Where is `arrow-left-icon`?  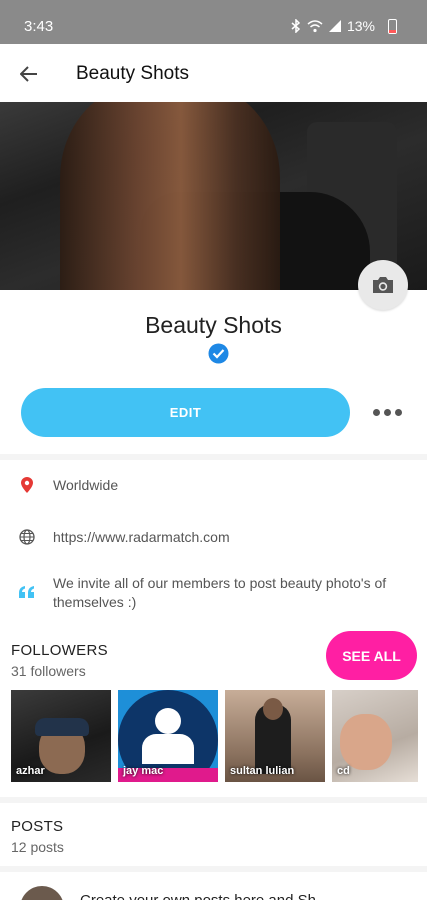 arrow-left-icon is located at coordinates (28, 74).